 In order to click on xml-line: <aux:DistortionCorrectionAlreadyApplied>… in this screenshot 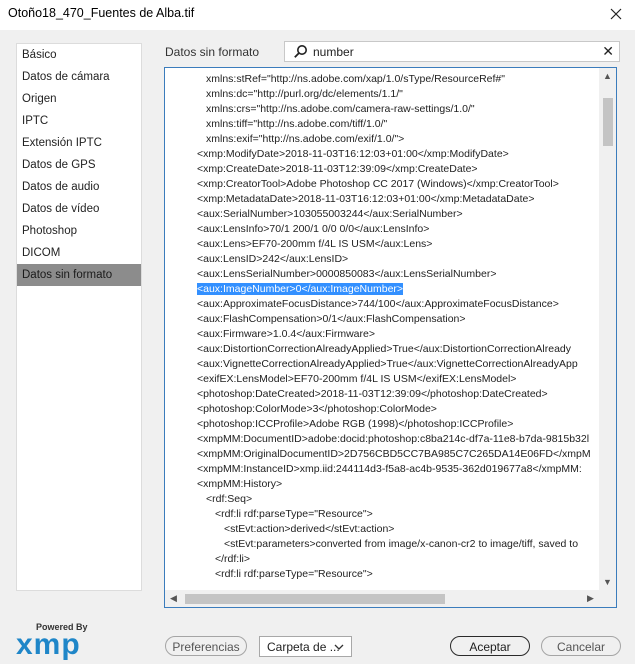, I will do `click(384, 349)`.